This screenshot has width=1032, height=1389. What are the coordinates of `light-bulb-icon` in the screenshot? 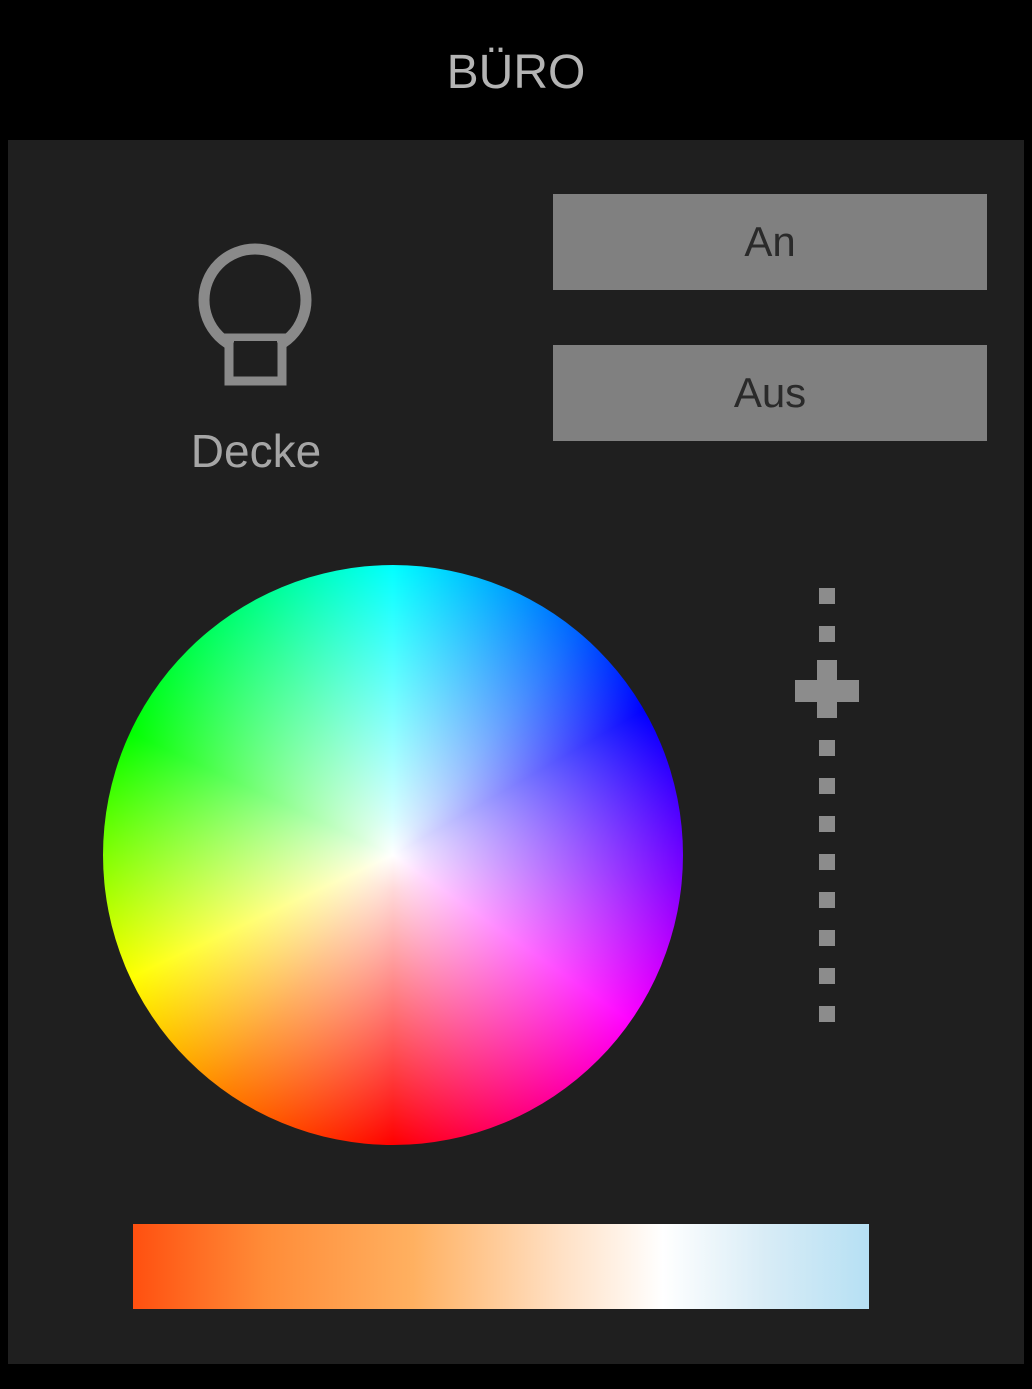 It's located at (255, 314).